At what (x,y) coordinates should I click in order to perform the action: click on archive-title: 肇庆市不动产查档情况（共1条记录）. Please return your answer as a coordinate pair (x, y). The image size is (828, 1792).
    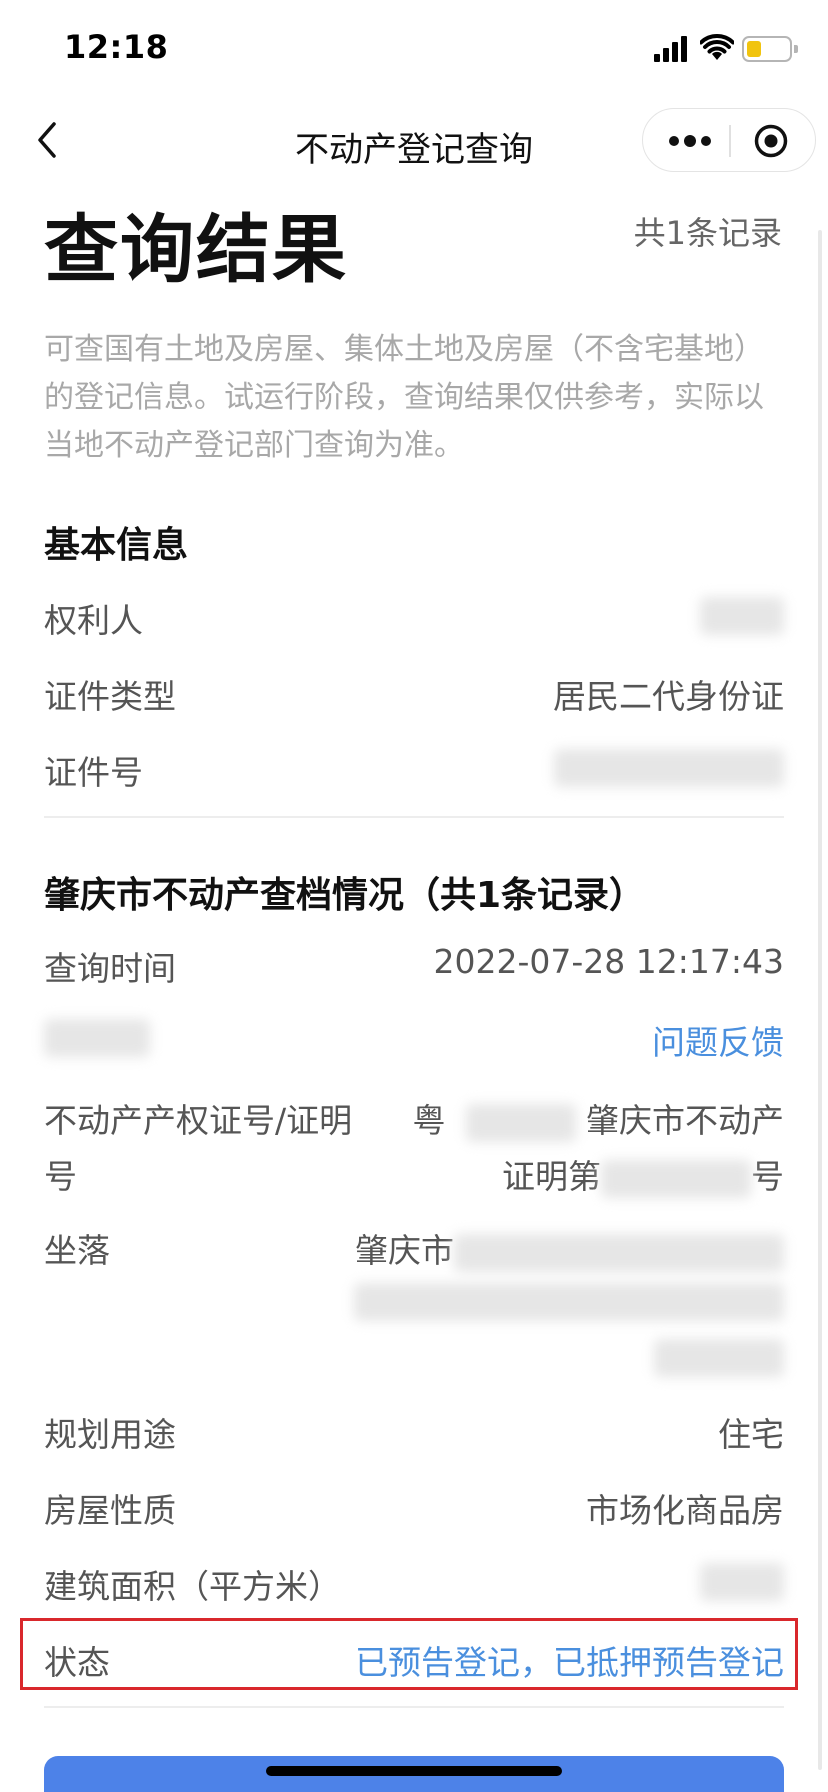
    Looking at the image, I should click on (345, 895).